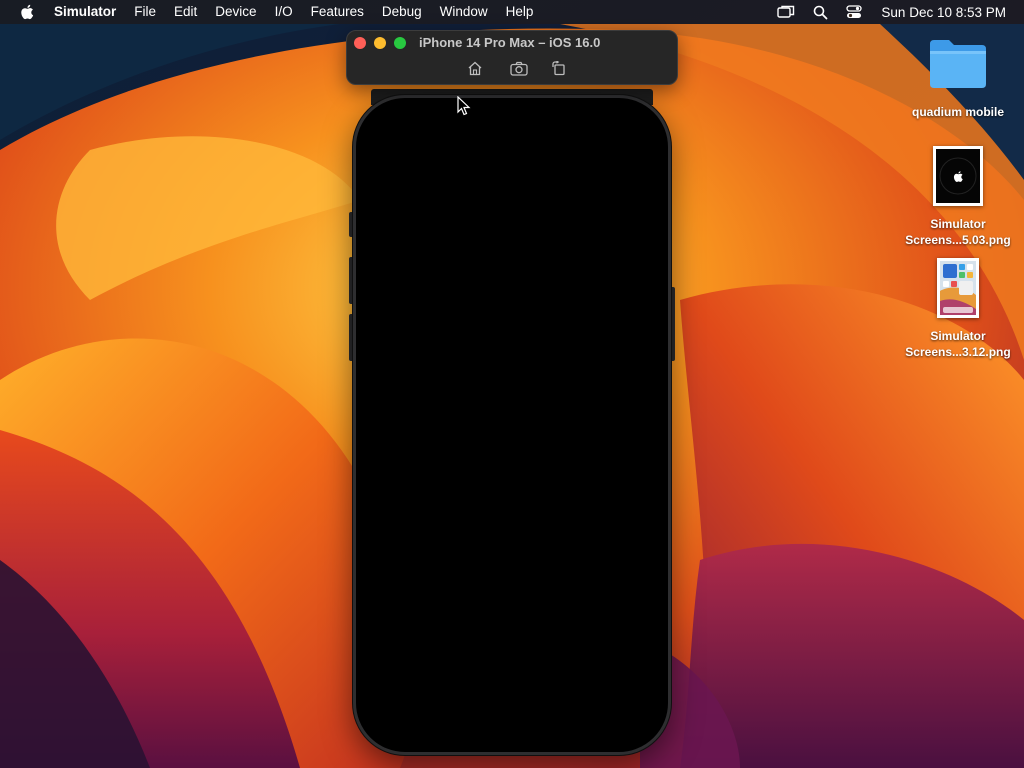 This screenshot has width=1024, height=768. I want to click on apple-boot-logo-icon, so click(958, 176).